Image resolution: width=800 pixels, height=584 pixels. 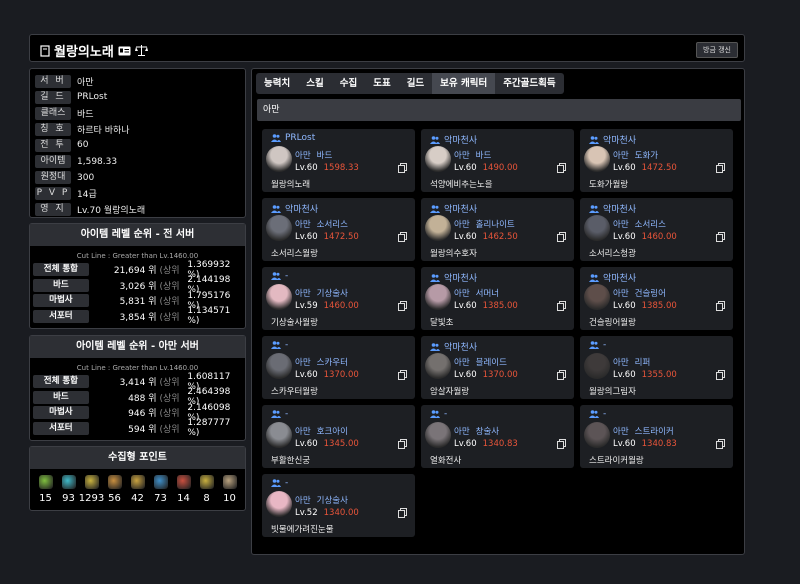 I want to click on character-card: - 아만 기상술사 Lv.59 1460.00 기상술사월랑, so click(x=338, y=298).